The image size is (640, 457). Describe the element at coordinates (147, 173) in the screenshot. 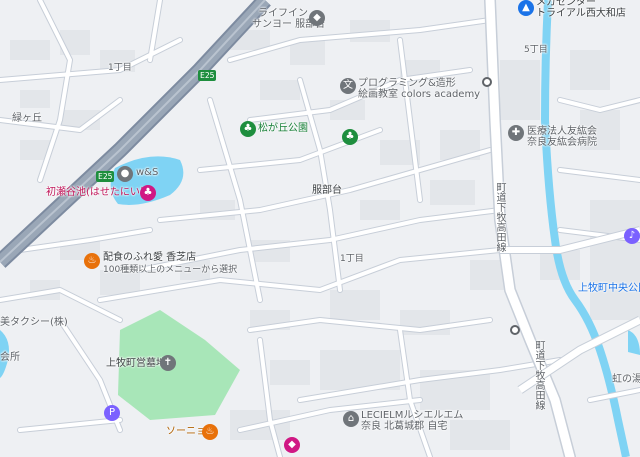

I see `place-label: w&S` at that location.